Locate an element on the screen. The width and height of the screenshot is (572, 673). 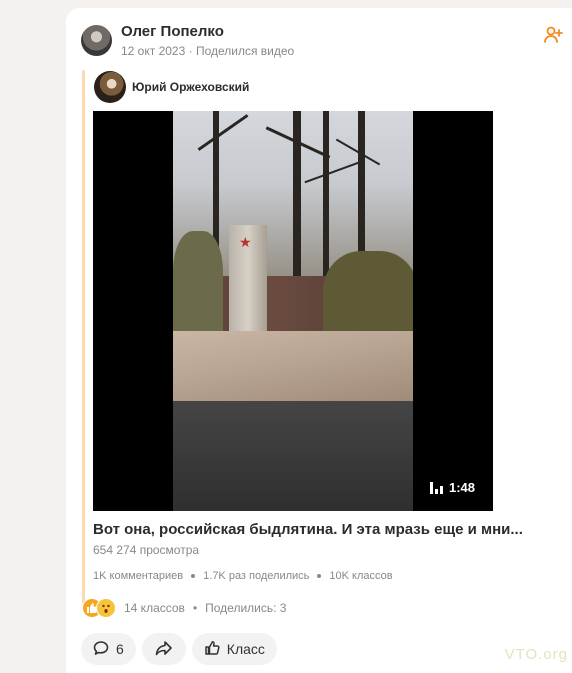
author-name: Олег Попелко is located at coordinates (172, 31).